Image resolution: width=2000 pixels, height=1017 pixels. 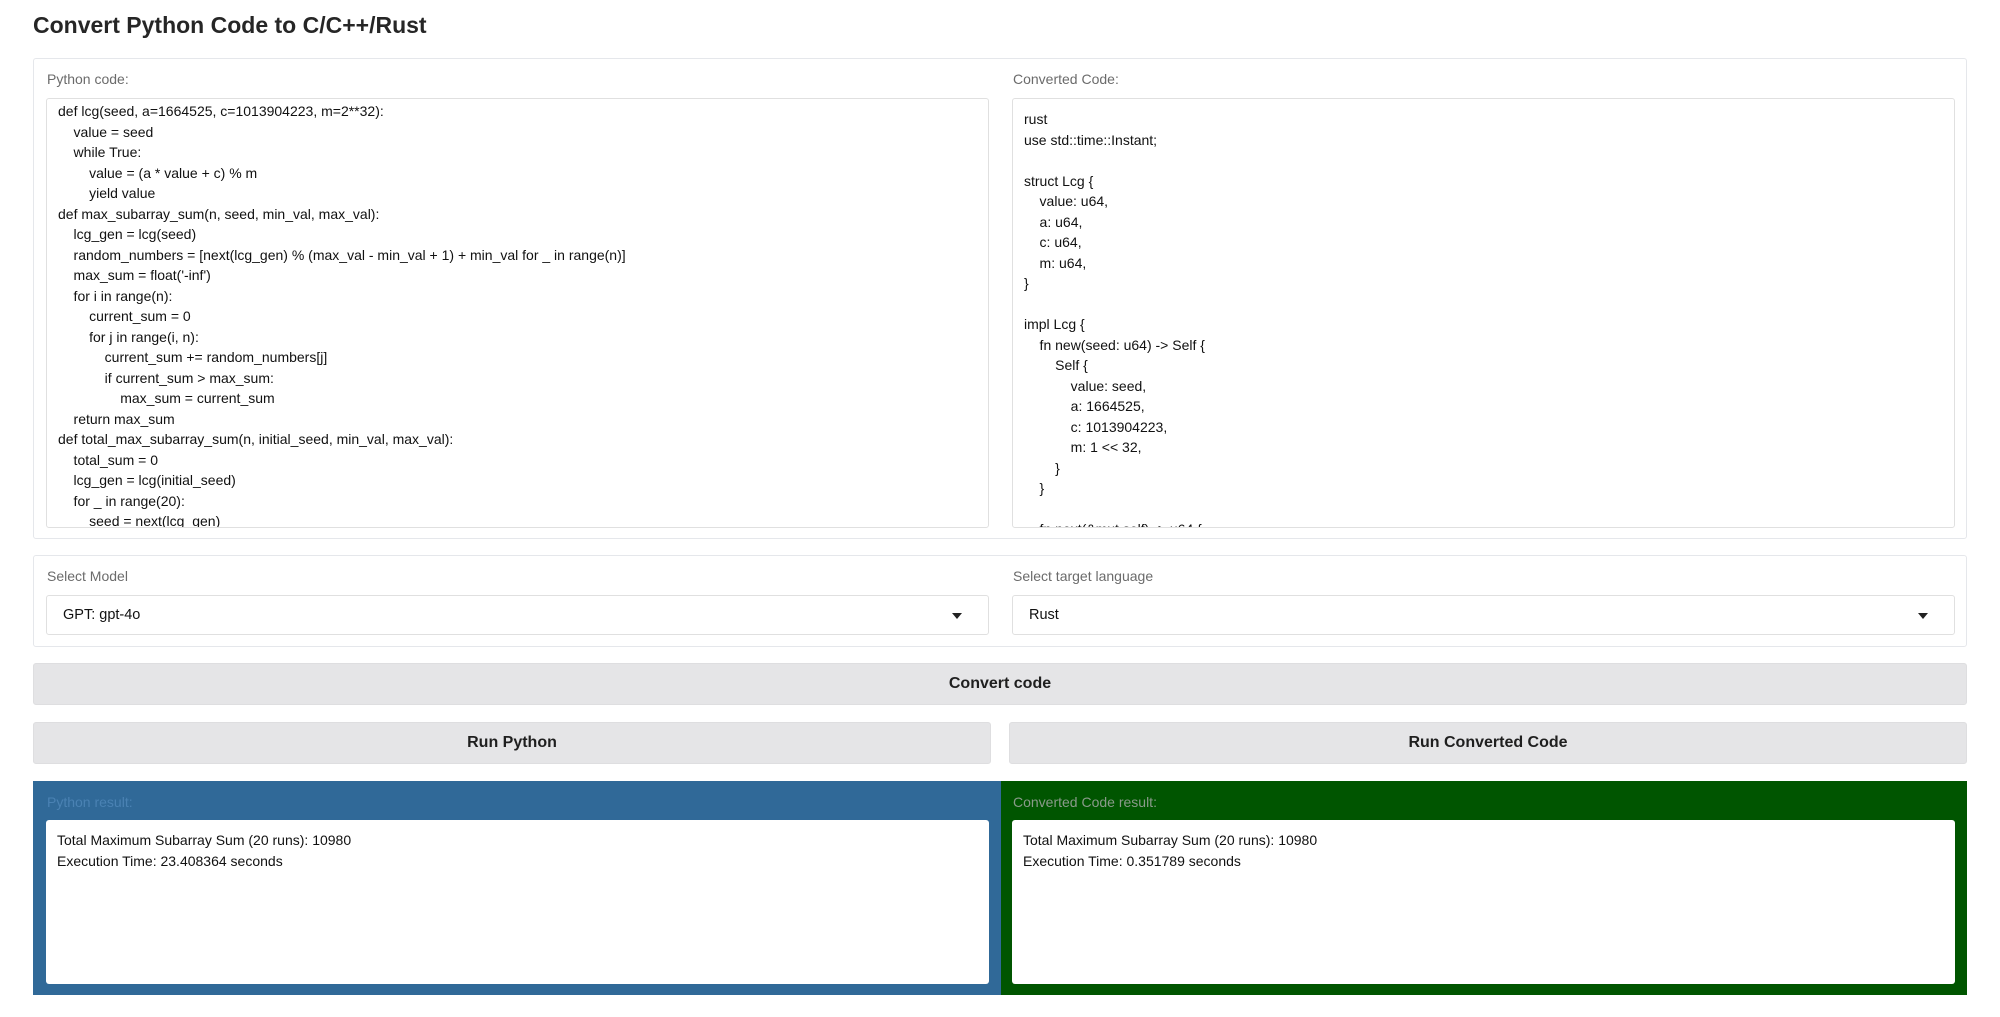 What do you see at coordinates (1085, 802) in the screenshot?
I see `converted-result-label: Converted Code result:` at bounding box center [1085, 802].